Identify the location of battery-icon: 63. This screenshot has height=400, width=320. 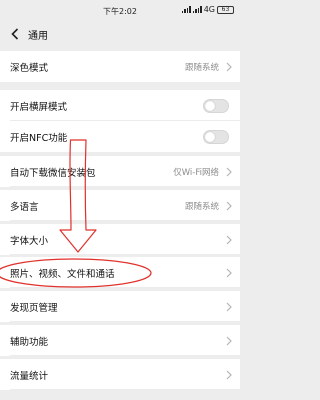
(225, 9).